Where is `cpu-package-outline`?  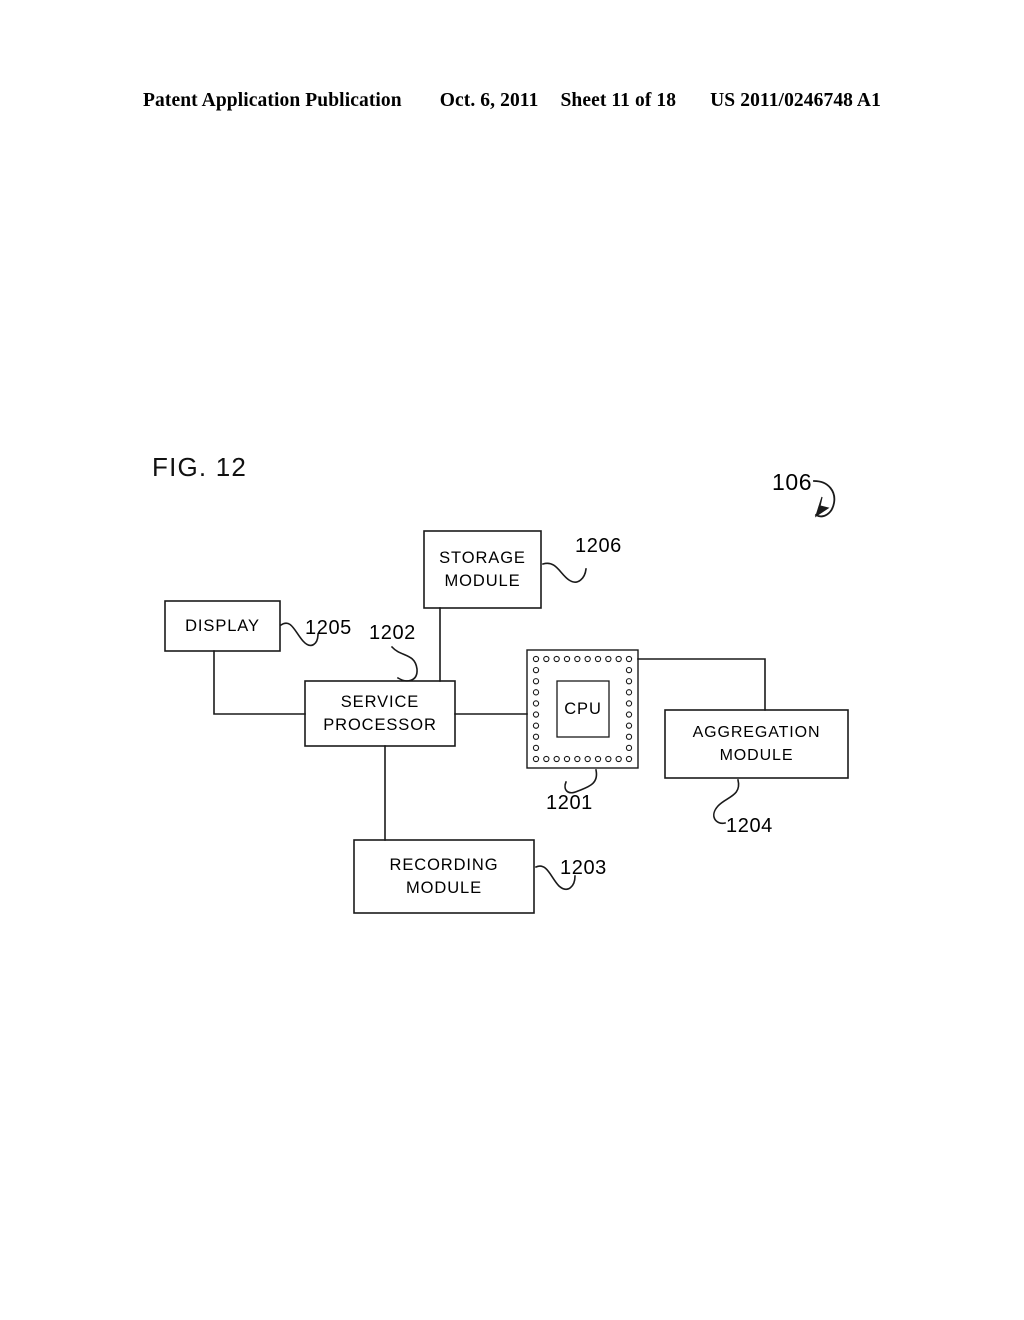 cpu-package-outline is located at coordinates (582, 709).